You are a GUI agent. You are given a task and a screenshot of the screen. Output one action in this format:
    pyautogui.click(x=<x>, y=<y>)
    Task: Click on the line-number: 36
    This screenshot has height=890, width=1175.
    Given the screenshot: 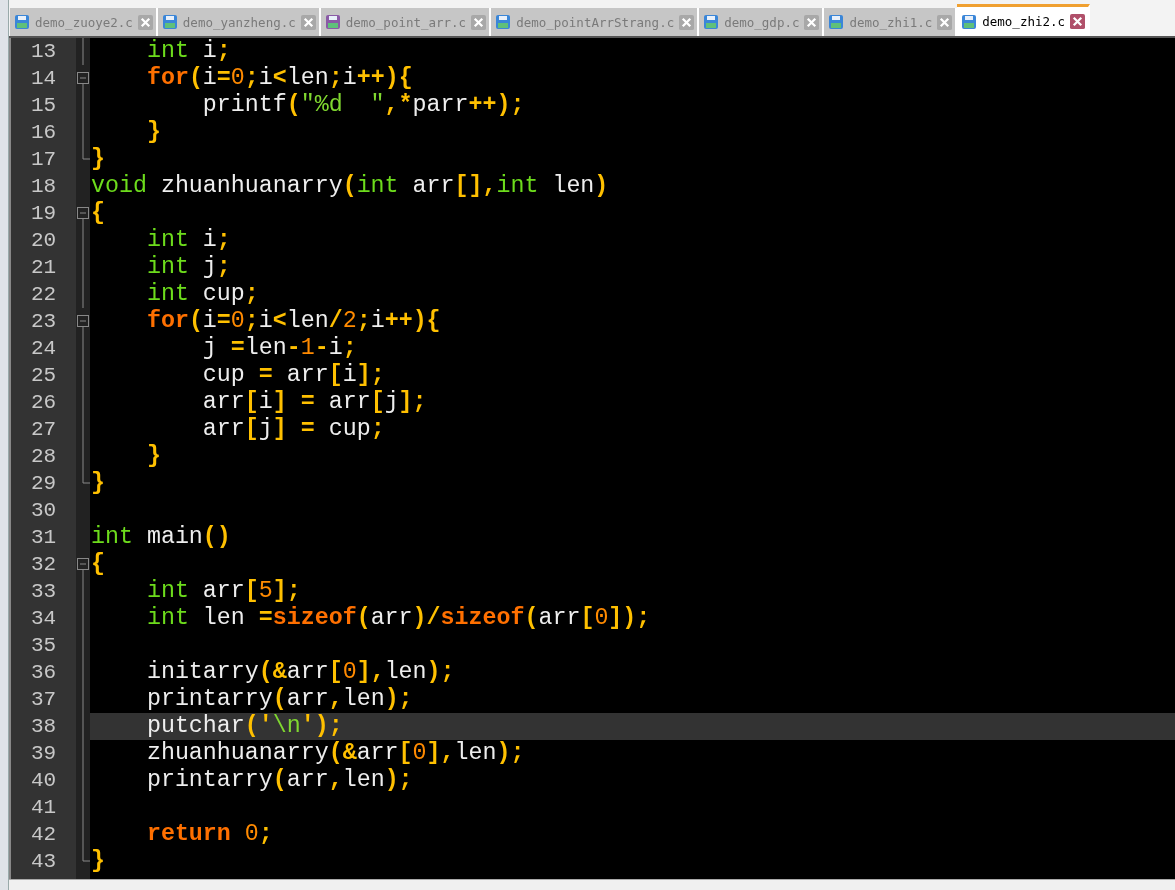 What is the action you would take?
    pyautogui.click(x=43, y=673)
    